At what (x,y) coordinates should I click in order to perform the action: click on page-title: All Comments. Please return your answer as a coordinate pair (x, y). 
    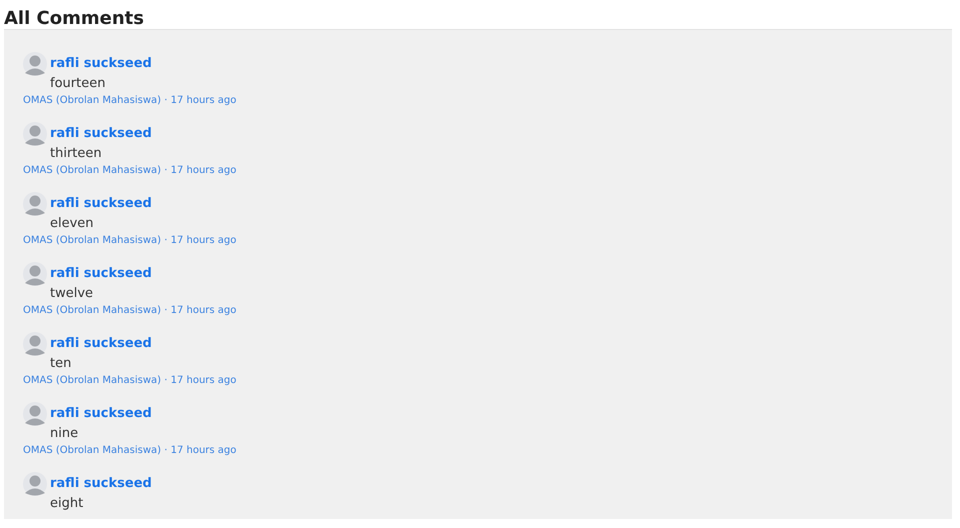
    Looking at the image, I should click on (74, 18).